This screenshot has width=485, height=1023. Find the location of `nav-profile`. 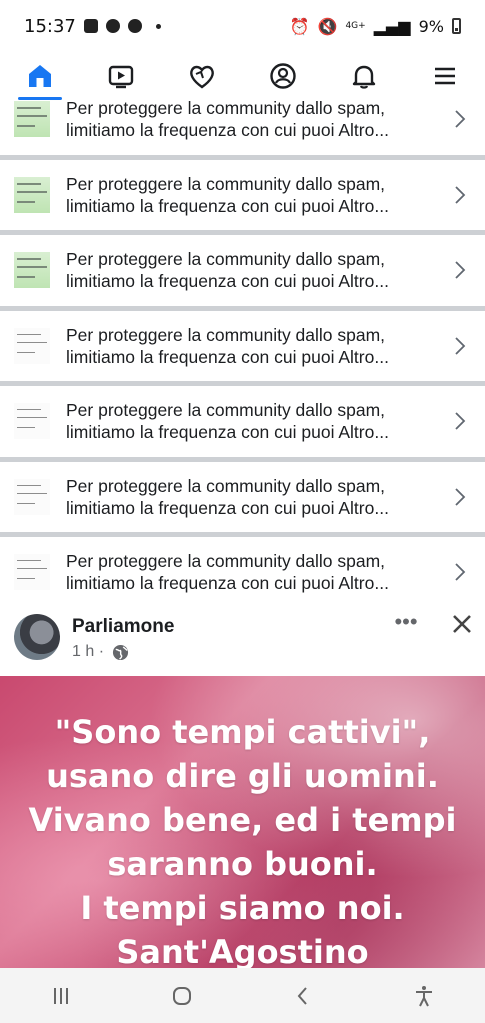

nav-profile is located at coordinates (283, 76).